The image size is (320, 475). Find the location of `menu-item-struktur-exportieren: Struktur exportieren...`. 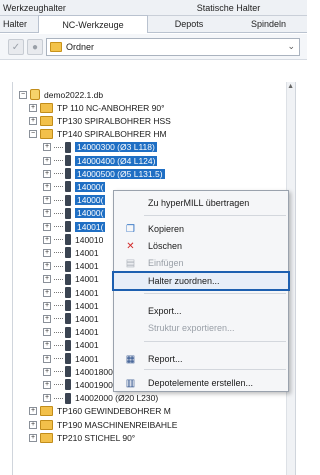

menu-item-struktur-exportieren: Struktur exportieren... is located at coordinates (201, 328).